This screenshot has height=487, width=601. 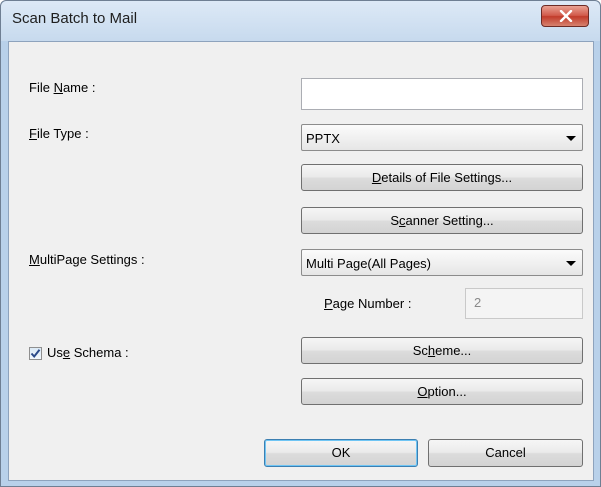 What do you see at coordinates (75, 18) in the screenshot?
I see `window-title: Scan Batch to Mail` at bounding box center [75, 18].